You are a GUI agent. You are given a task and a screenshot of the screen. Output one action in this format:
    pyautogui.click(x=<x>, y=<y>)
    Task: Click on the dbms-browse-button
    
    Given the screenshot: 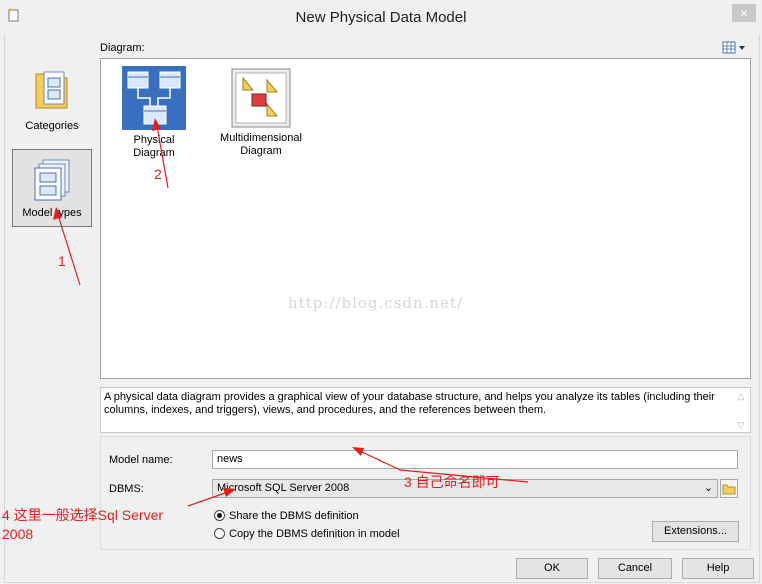 What is the action you would take?
    pyautogui.click(x=729, y=488)
    